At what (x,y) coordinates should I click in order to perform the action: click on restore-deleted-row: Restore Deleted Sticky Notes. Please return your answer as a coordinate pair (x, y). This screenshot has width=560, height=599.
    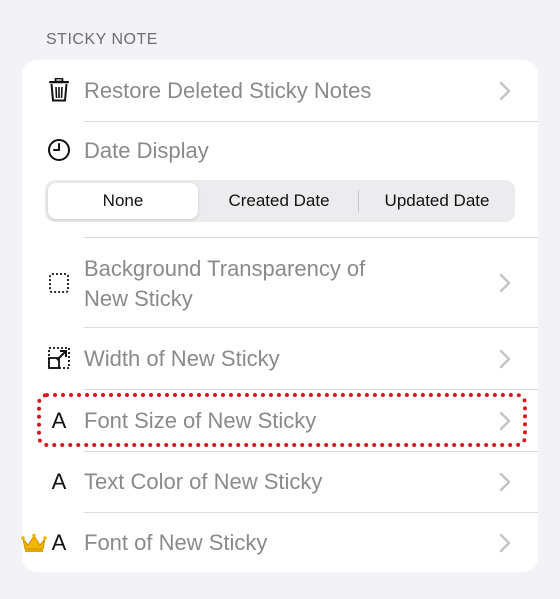
    Looking at the image, I should click on (280, 90).